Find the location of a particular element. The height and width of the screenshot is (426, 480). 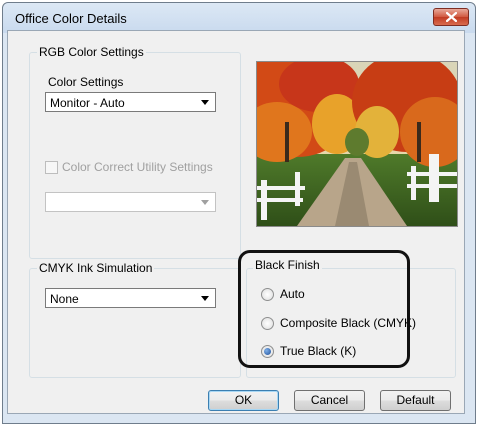

default-button: Default is located at coordinates (415, 400).